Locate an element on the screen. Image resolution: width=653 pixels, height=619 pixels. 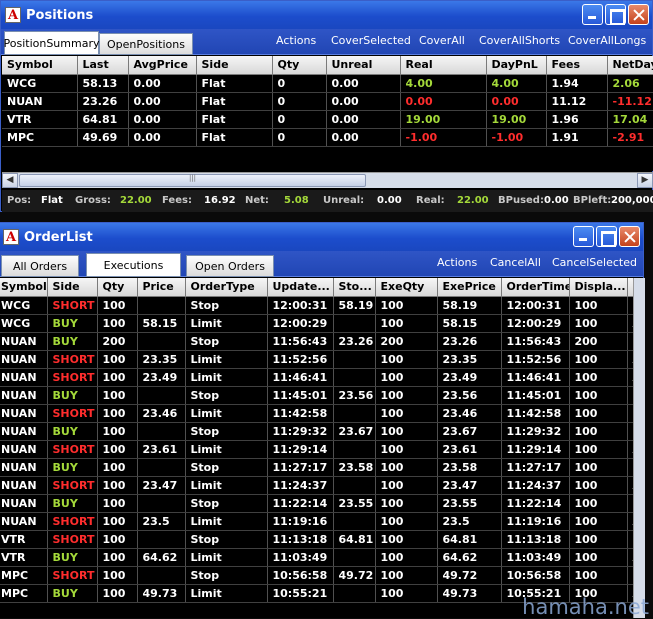
column-header-price: Price is located at coordinates (161, 287).